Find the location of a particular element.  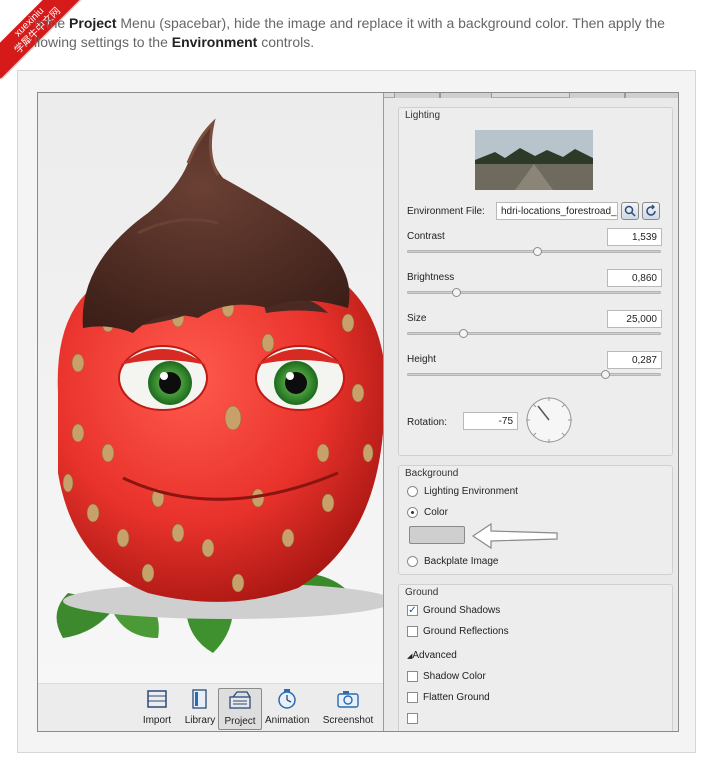

brightness-slider is located at coordinates (534, 292).